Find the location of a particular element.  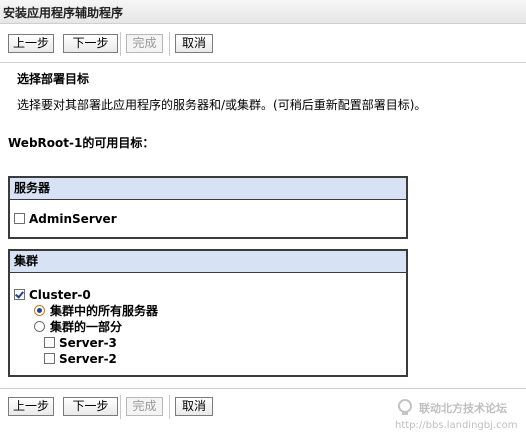

member-server-3: Server-3 is located at coordinates (80, 343).